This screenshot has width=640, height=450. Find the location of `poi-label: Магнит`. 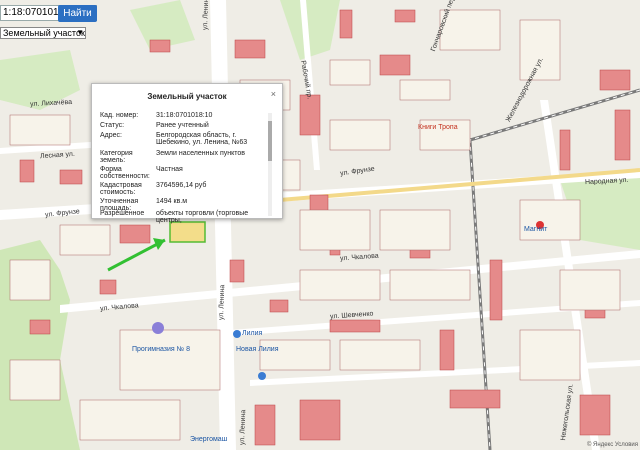

poi-label: Магнит is located at coordinates (536, 229).